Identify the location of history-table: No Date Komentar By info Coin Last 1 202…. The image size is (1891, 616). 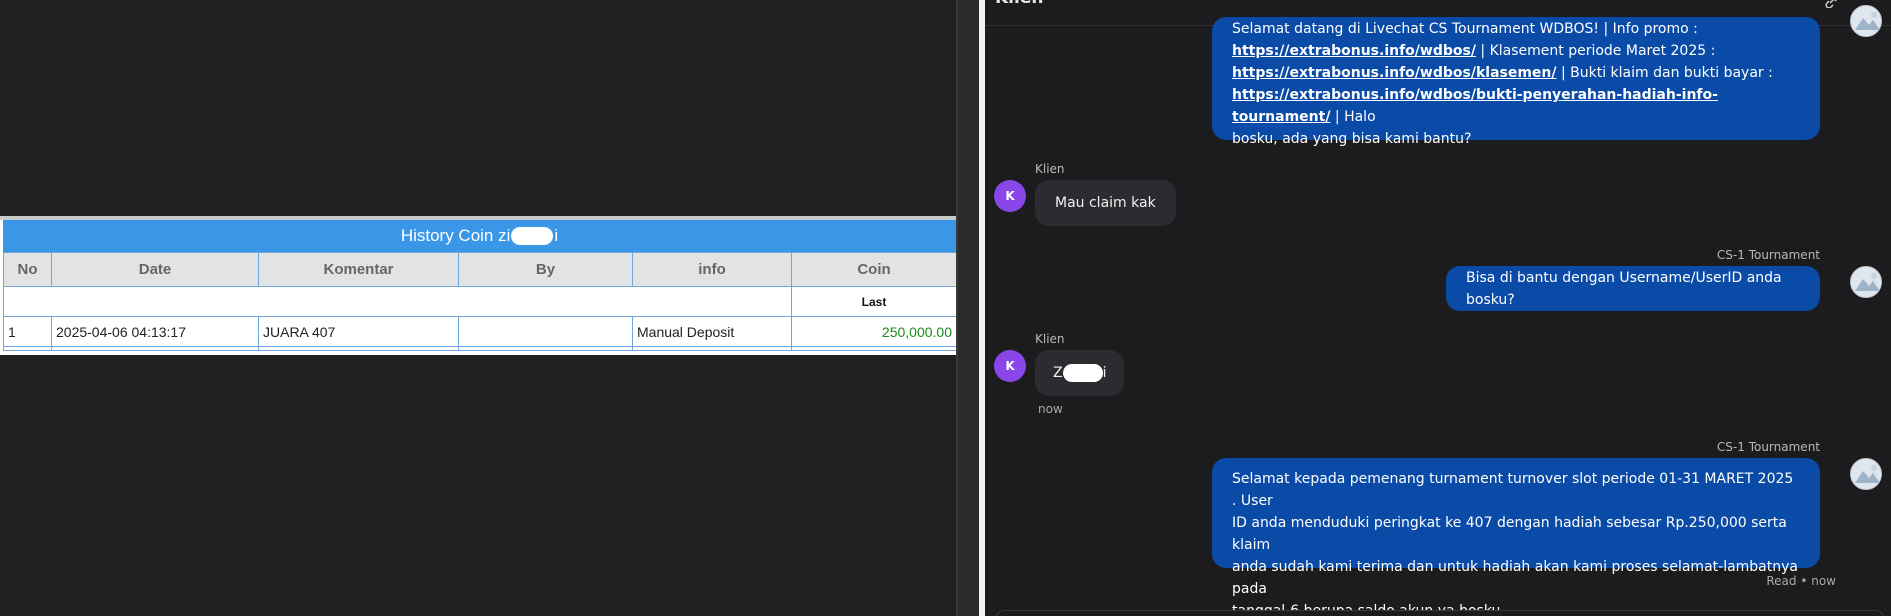
(480, 301).